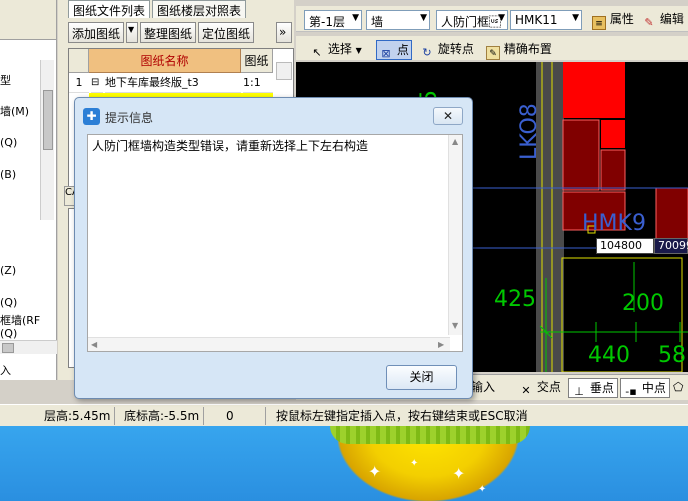 This screenshot has height=501, width=688. I want to click on add-drawing-button: 添加图纸, so click(96, 32).